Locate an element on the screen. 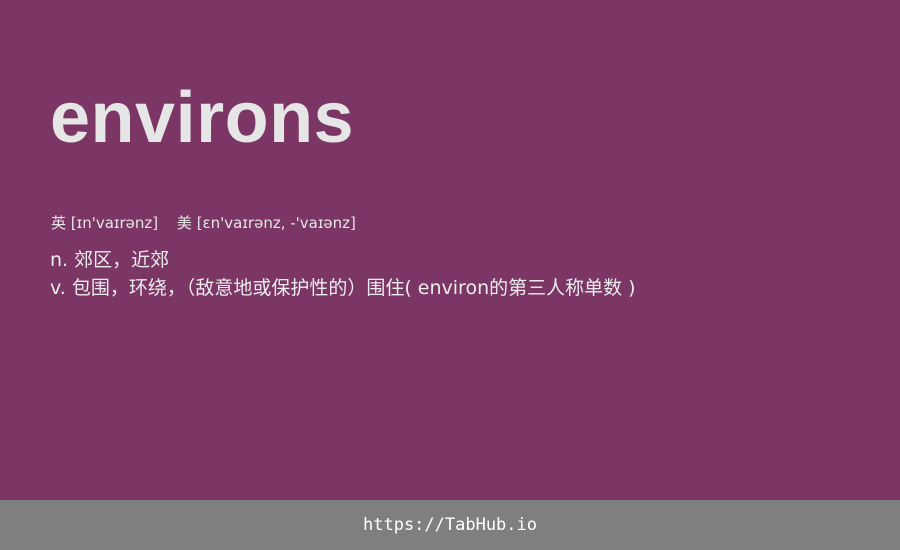 The height and width of the screenshot is (550, 900). uk-ipa: [ɪn'vaɪrənz] is located at coordinates (114, 223).